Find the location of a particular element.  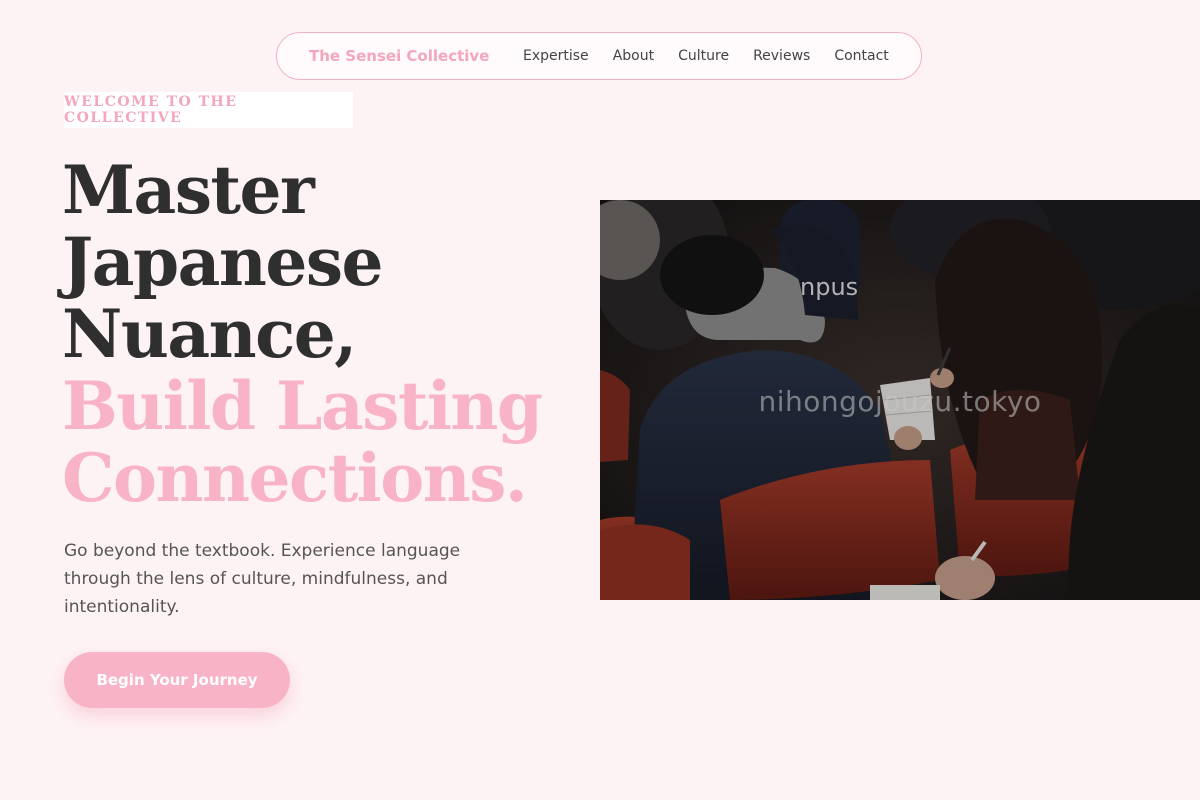

nav-link-reviews: Reviews is located at coordinates (781, 56).